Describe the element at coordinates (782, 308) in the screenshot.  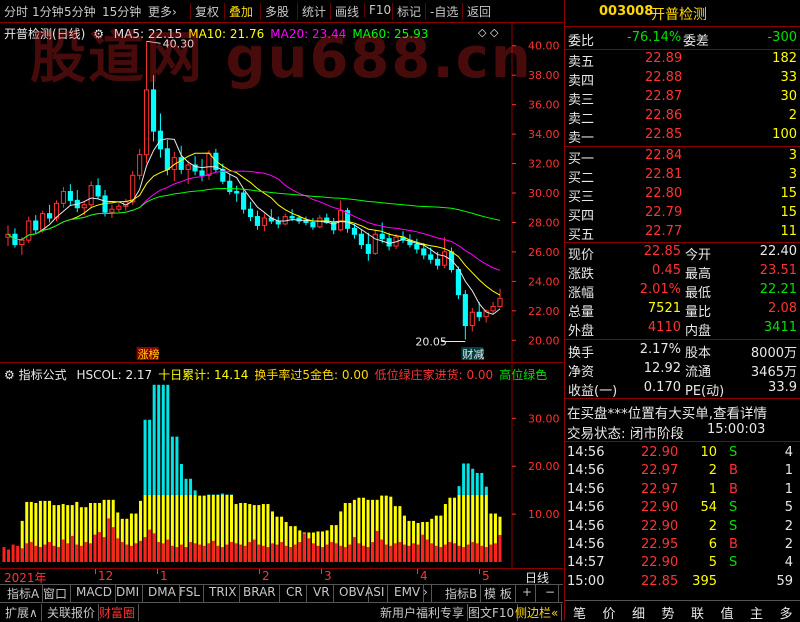
I see `quote-value: 2.08` at that location.